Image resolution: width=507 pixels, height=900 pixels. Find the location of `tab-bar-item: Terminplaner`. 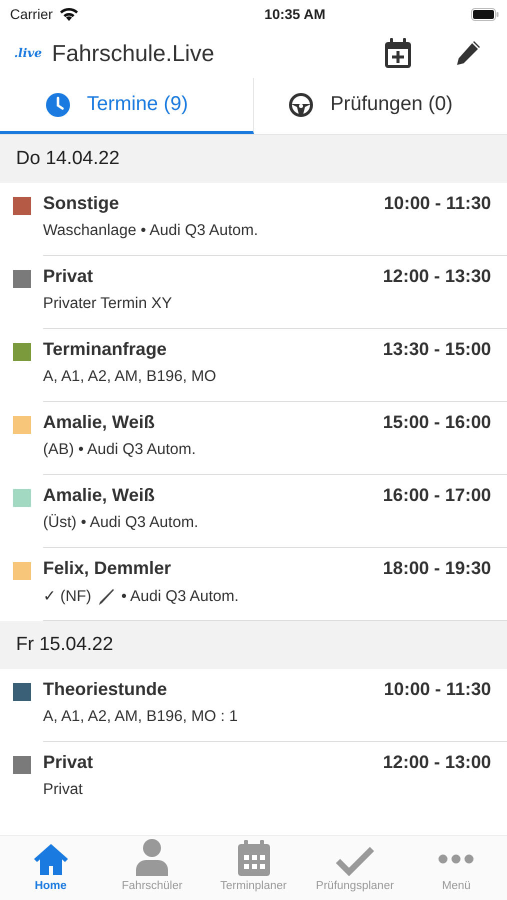

tab-bar-item: Terminplaner is located at coordinates (253, 868).